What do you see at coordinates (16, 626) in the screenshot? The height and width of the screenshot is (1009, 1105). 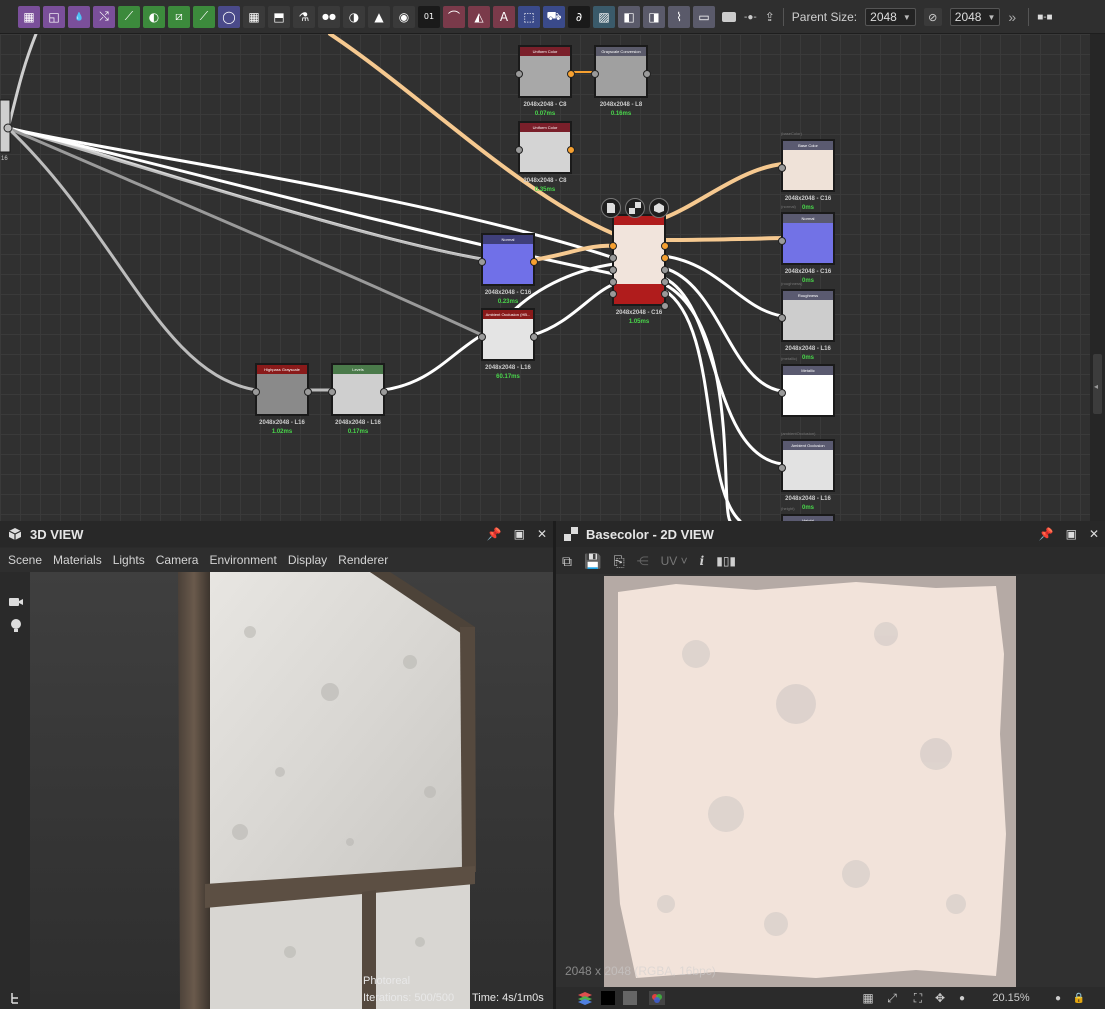 I see `light-bulb-icon` at bounding box center [16, 626].